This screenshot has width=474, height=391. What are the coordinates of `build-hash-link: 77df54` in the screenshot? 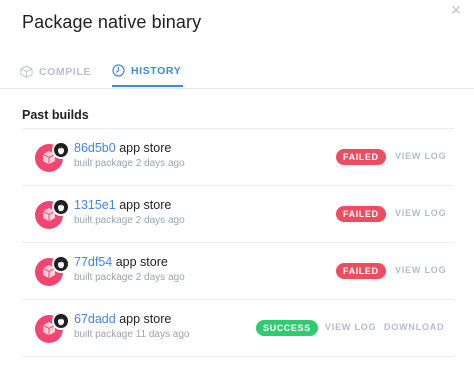 It's located at (93, 262).